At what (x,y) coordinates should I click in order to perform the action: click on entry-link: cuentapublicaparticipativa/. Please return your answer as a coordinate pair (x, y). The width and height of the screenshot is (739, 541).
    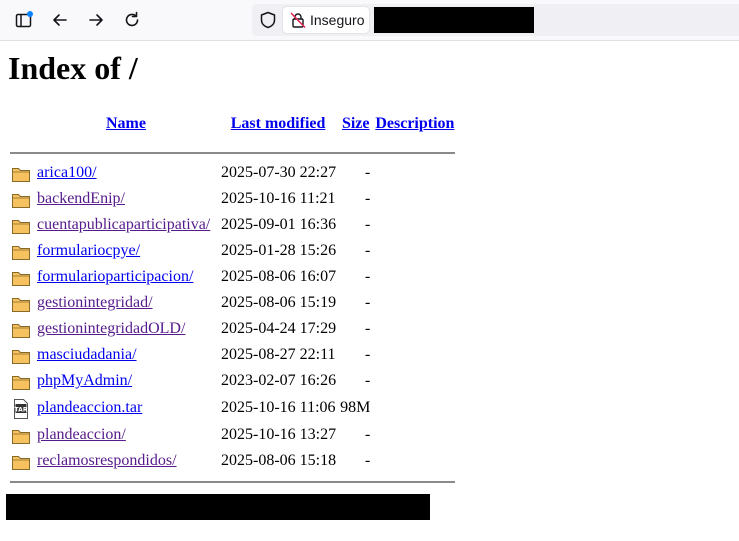
    Looking at the image, I should click on (123, 224).